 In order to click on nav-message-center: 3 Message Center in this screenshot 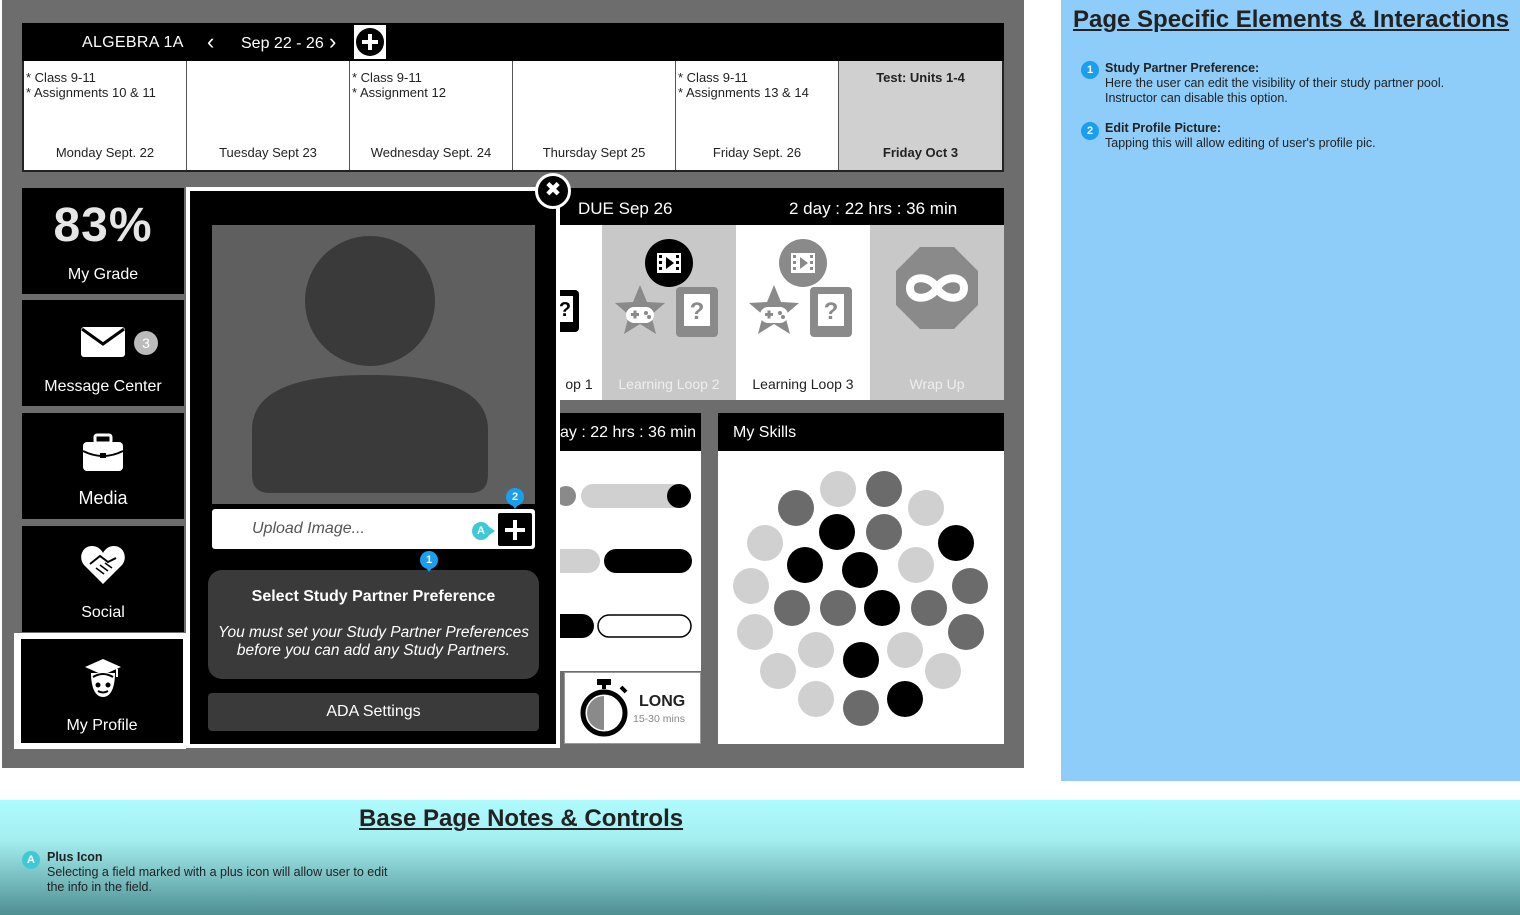, I will do `click(103, 353)`.